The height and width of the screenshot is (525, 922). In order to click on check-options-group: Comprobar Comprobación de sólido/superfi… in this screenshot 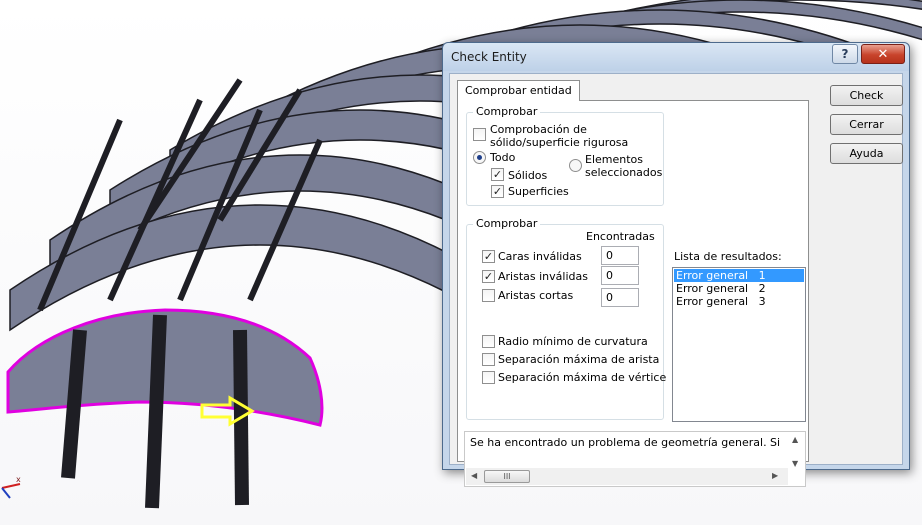, I will do `click(565, 155)`.